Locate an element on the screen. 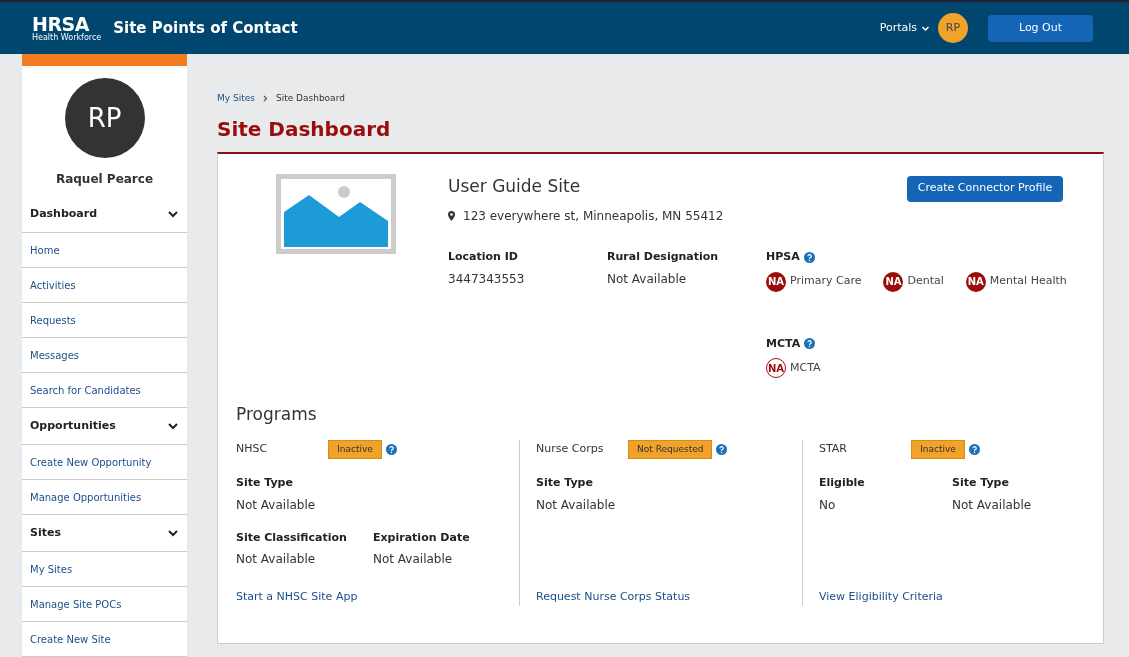 The width and height of the screenshot is (1129, 657). program-link: Start a NHSC Site App is located at coordinates (377, 597).